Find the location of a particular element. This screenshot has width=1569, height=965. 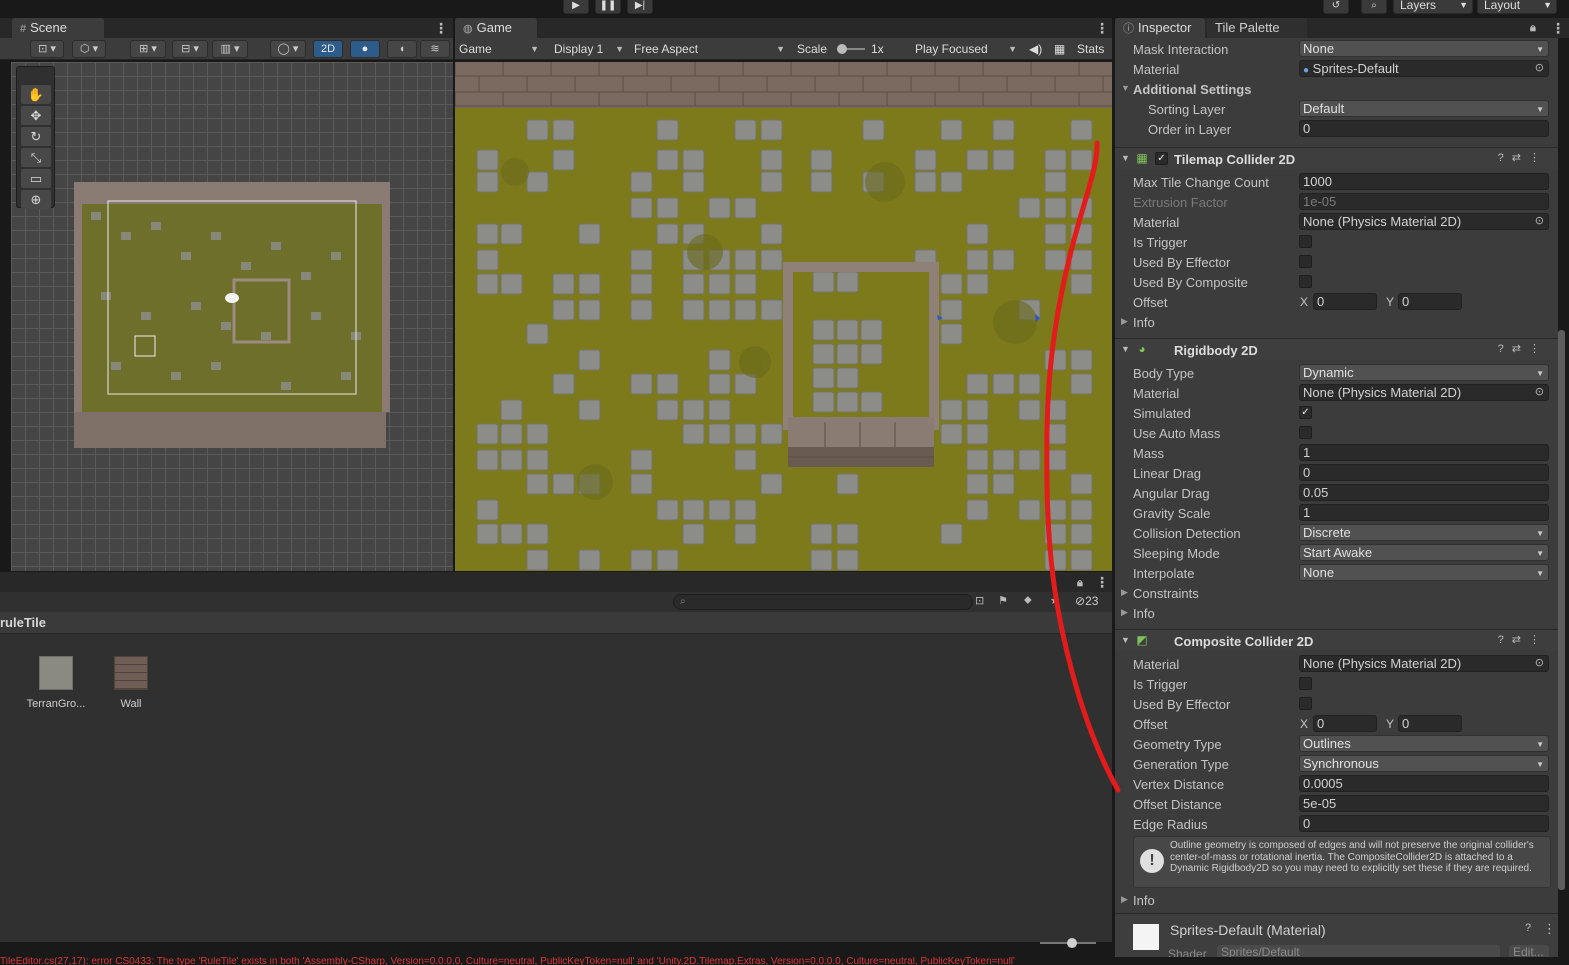

max-tile-change-field: 1000 is located at coordinates (1424, 181).